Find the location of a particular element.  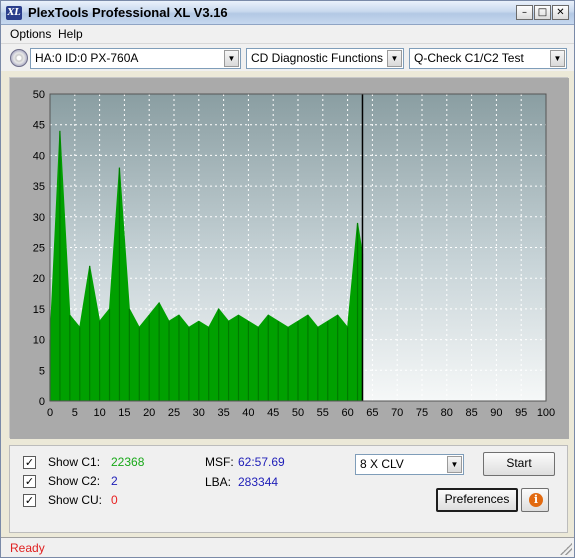

c2-count: 2 is located at coordinates (114, 481).